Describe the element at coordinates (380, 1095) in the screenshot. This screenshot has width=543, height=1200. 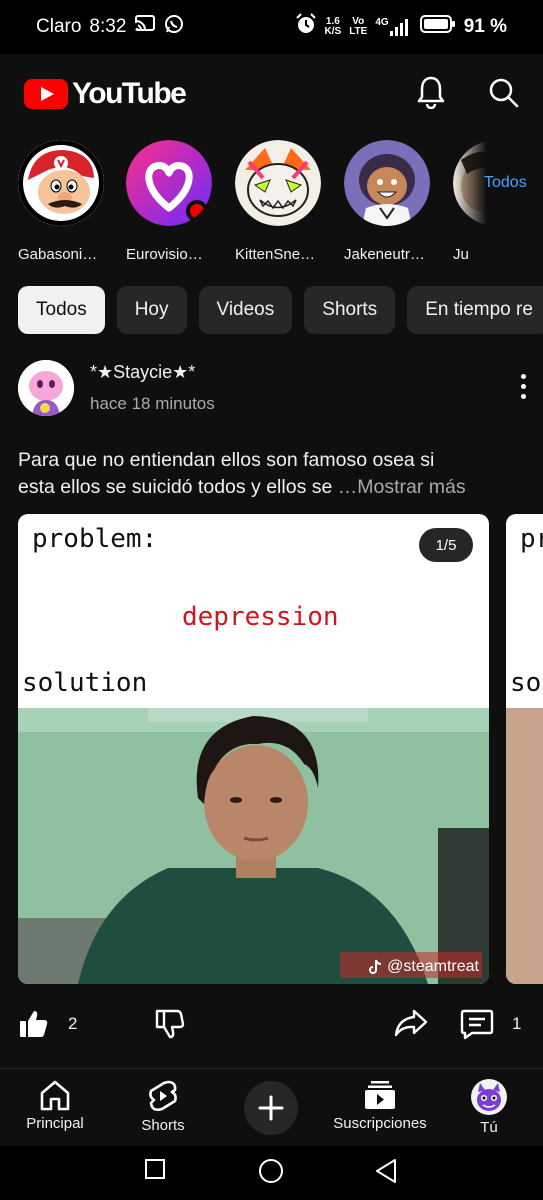
I see `subscriptions-icon` at that location.